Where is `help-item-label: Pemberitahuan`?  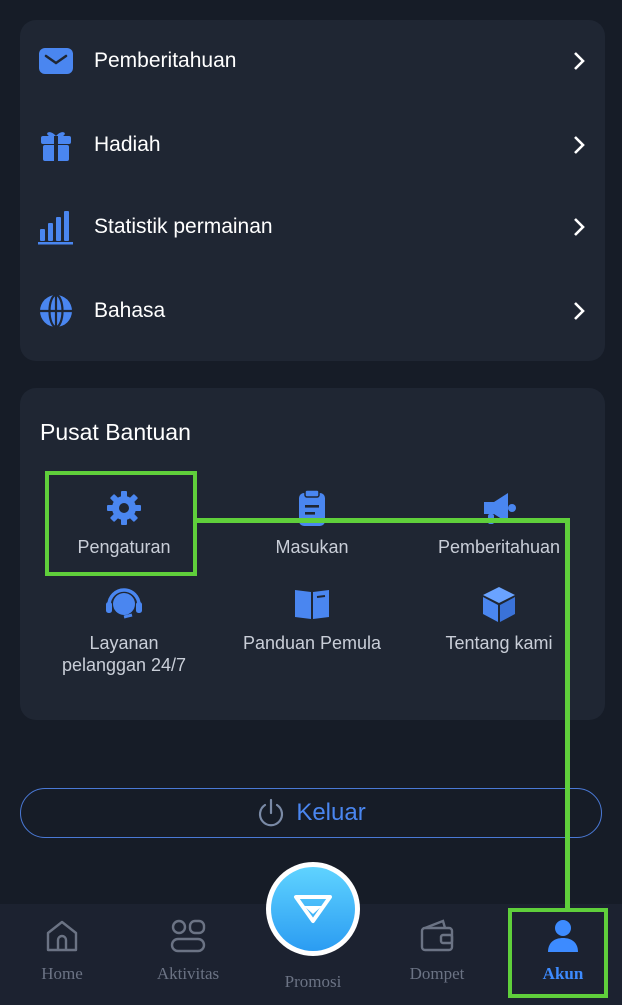 help-item-label: Pemberitahuan is located at coordinates (499, 547).